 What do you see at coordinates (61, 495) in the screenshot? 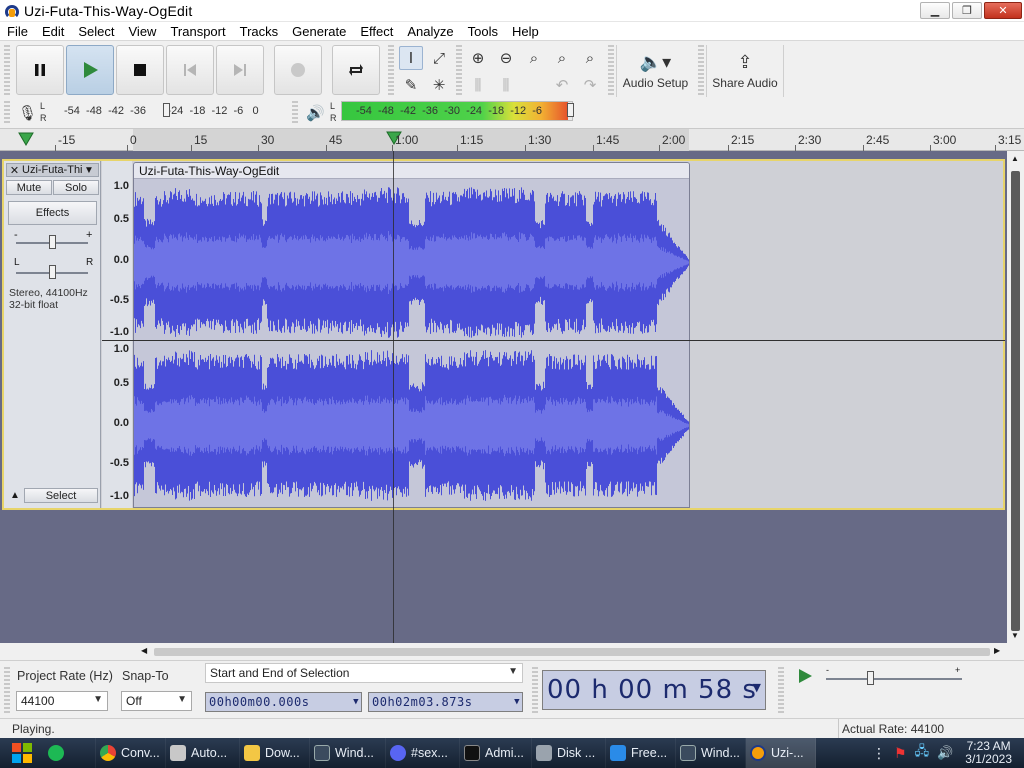
I see `select-track-button: Select` at bounding box center [61, 495].